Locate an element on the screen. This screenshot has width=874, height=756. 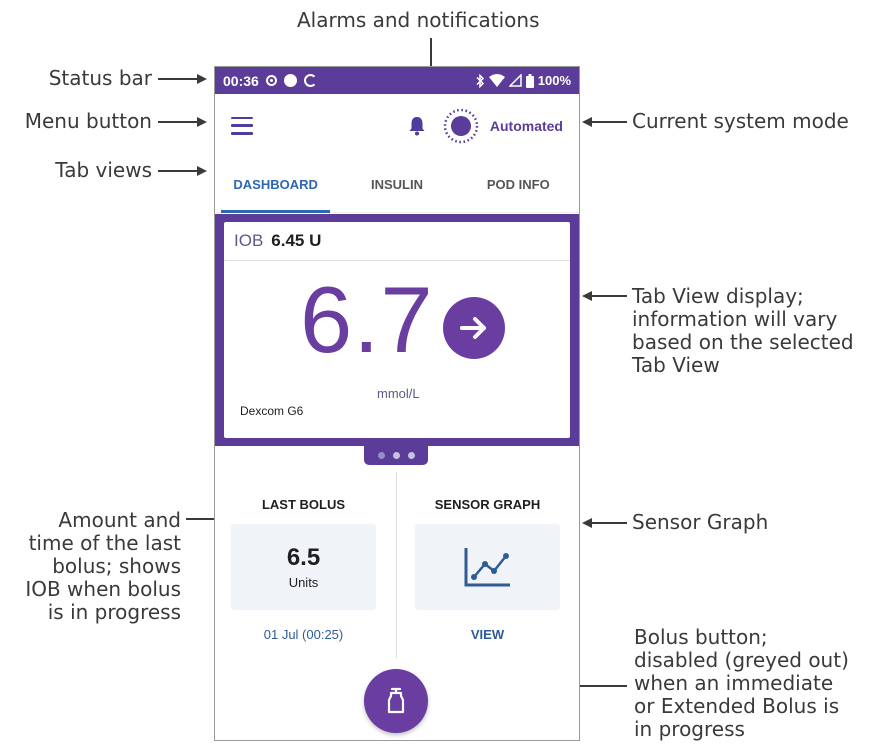
page-dot-active is located at coordinates (381, 455).